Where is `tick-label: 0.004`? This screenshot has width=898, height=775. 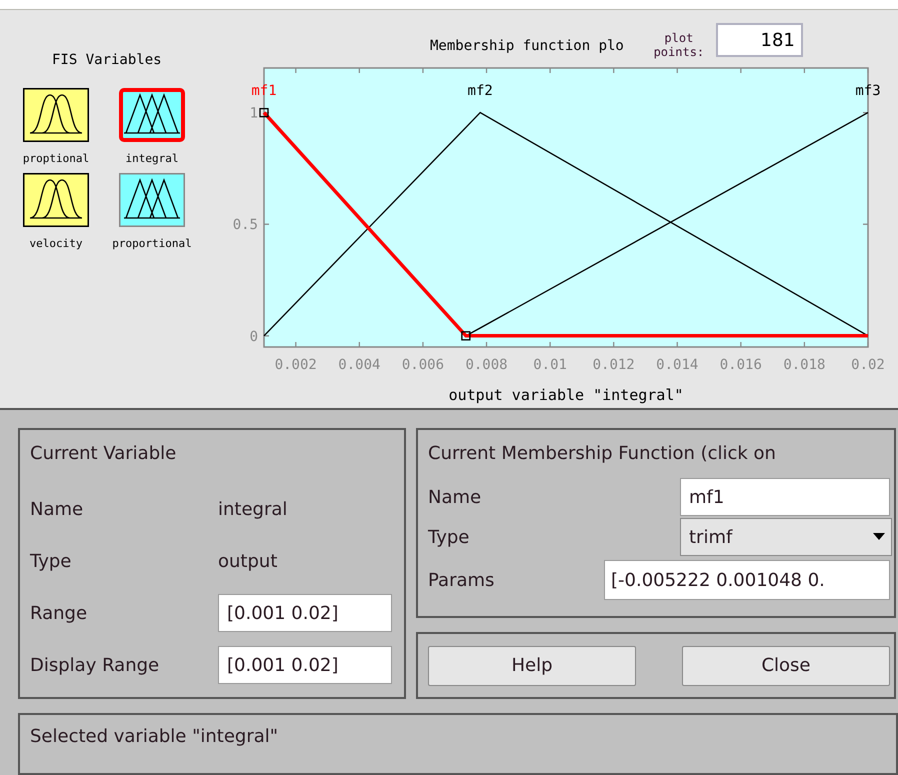
tick-label: 0.004 is located at coordinates (359, 365).